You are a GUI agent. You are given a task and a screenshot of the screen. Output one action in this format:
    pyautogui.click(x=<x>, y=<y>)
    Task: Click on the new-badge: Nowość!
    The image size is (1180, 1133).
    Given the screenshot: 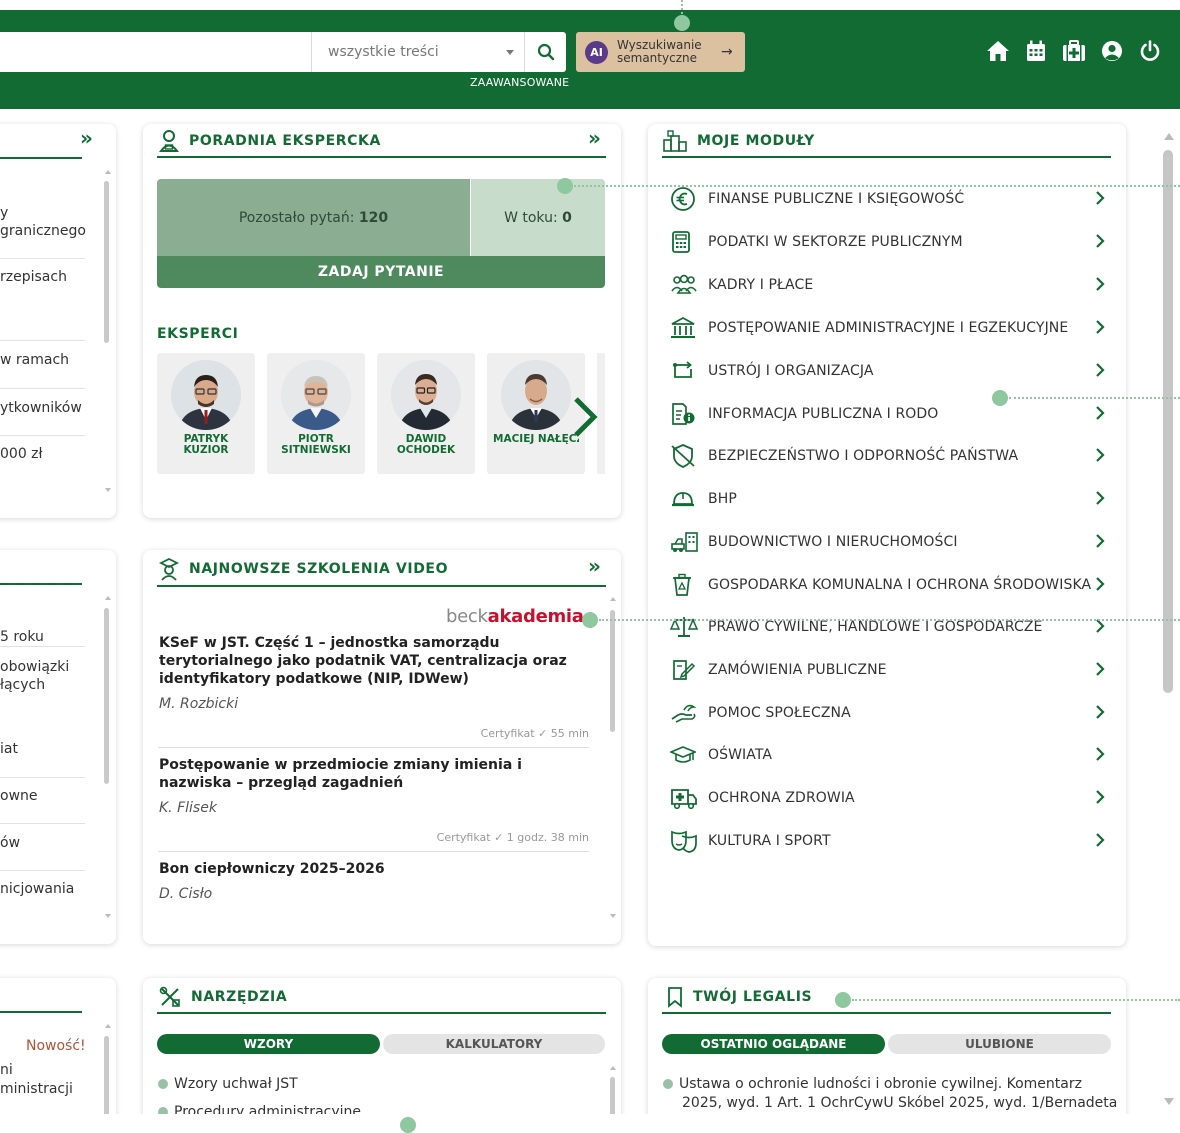 What is the action you would take?
    pyautogui.click(x=56, y=1046)
    